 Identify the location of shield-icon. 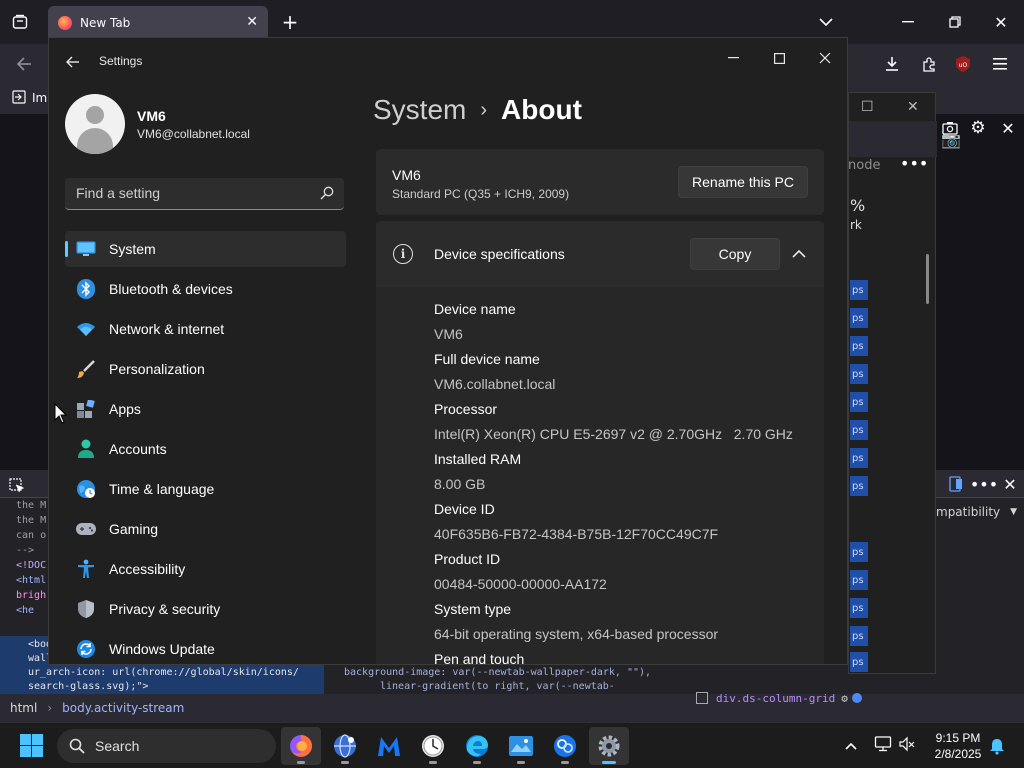
(86, 609).